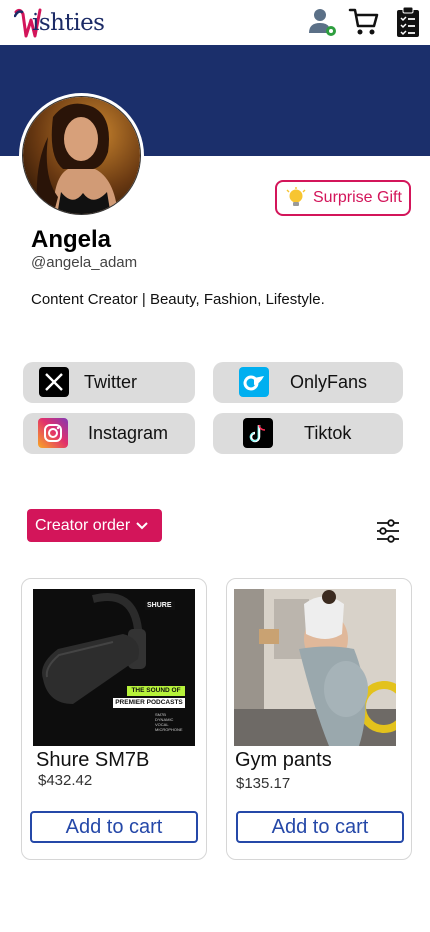  What do you see at coordinates (283, 760) in the screenshot?
I see `product-name: Gym pants` at bounding box center [283, 760].